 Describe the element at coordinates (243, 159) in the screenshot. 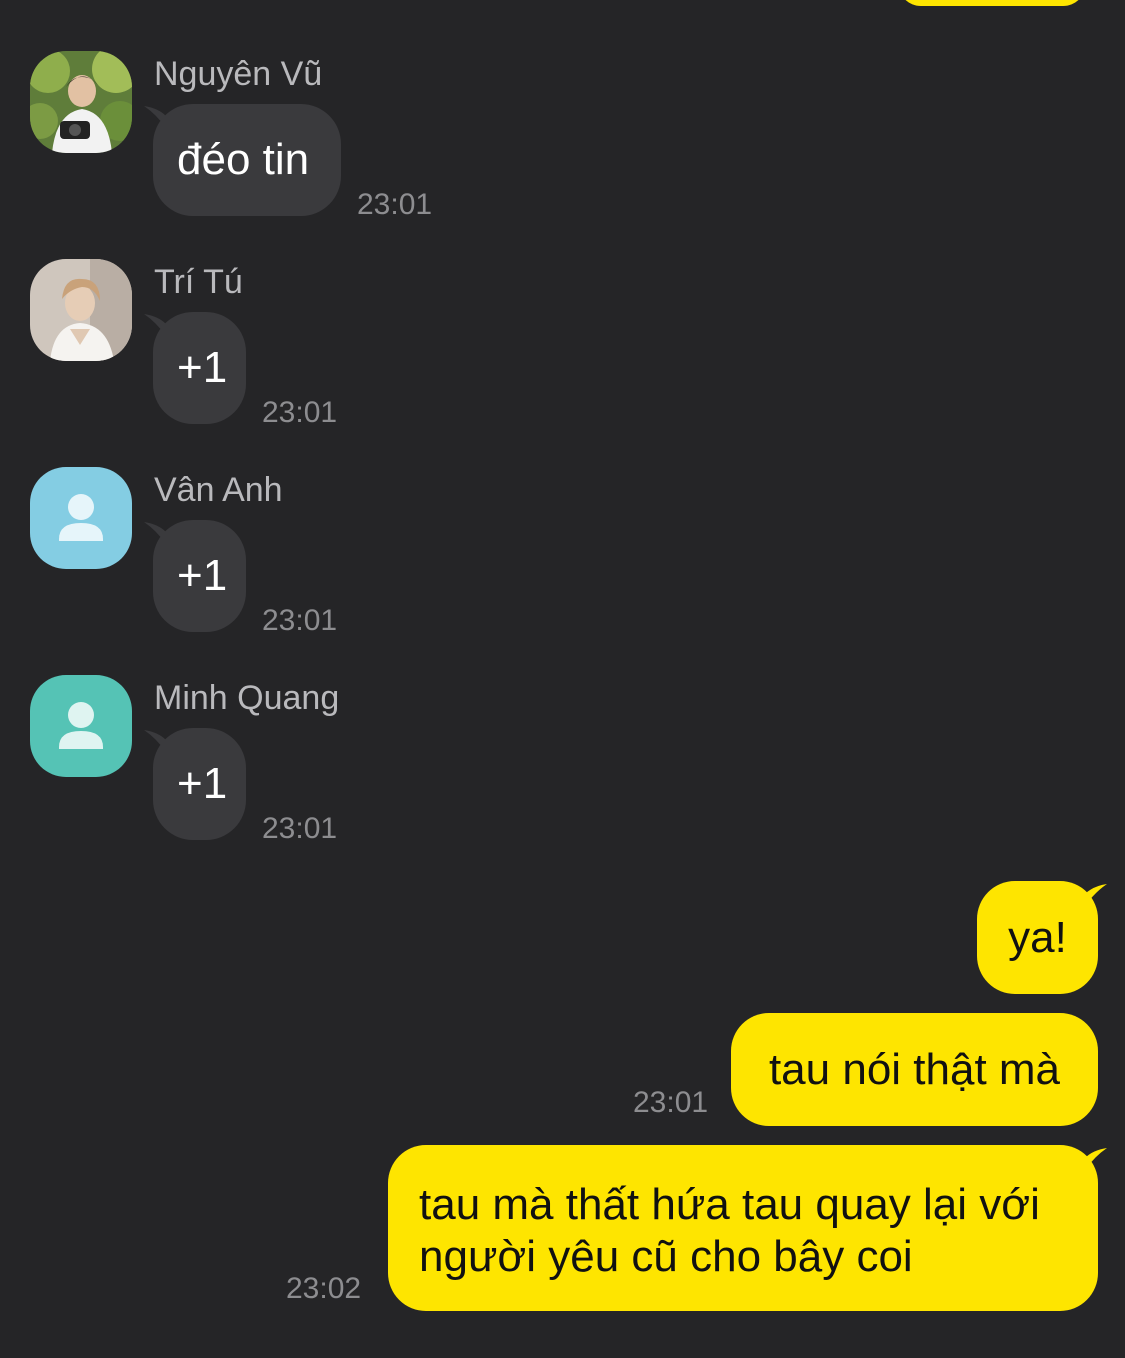

I see `message-text: đéo tin` at that location.